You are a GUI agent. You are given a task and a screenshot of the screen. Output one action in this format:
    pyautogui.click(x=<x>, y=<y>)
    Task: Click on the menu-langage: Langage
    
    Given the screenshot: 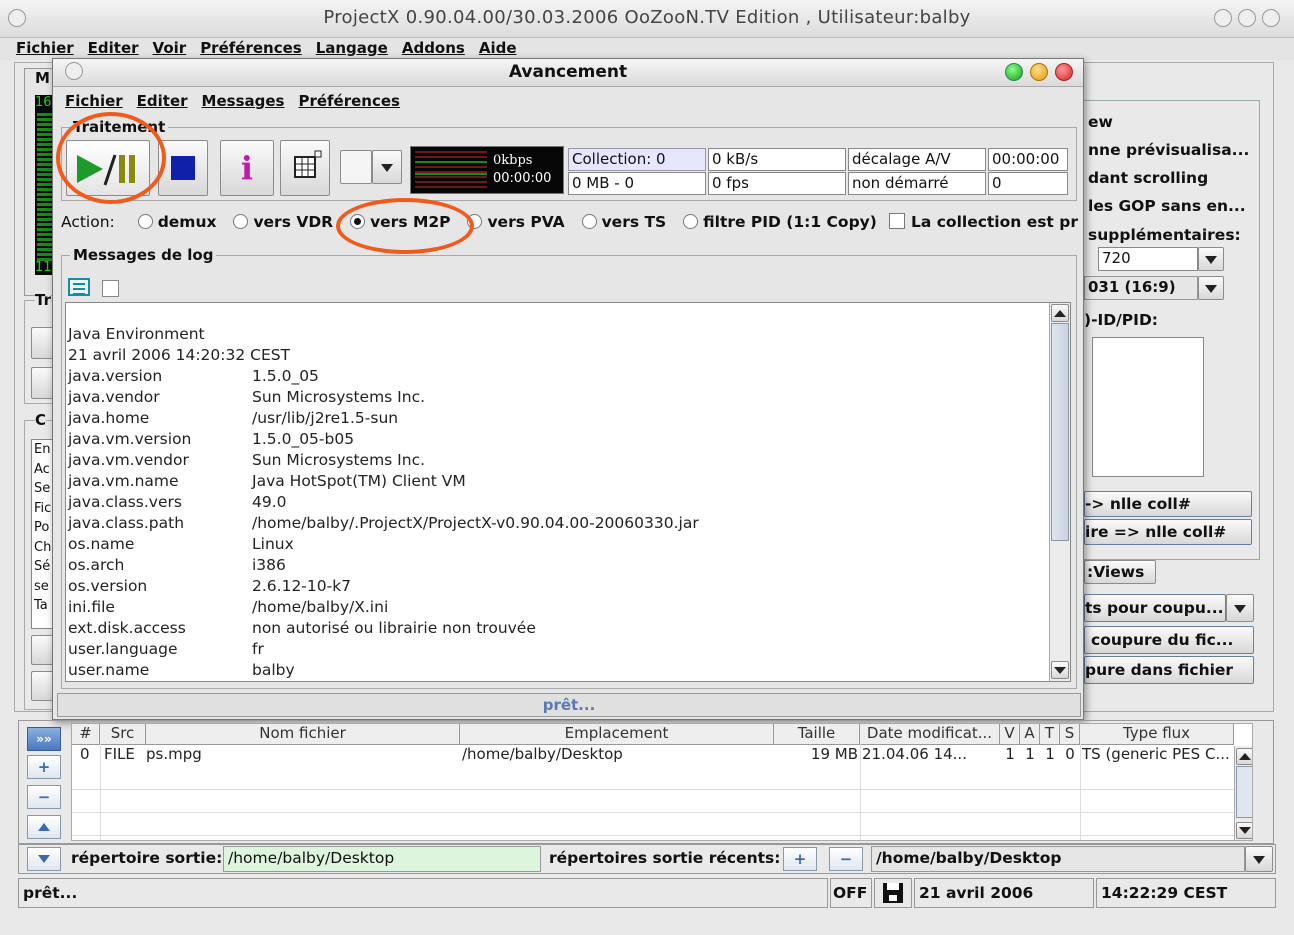 What is the action you would take?
    pyautogui.click(x=352, y=48)
    